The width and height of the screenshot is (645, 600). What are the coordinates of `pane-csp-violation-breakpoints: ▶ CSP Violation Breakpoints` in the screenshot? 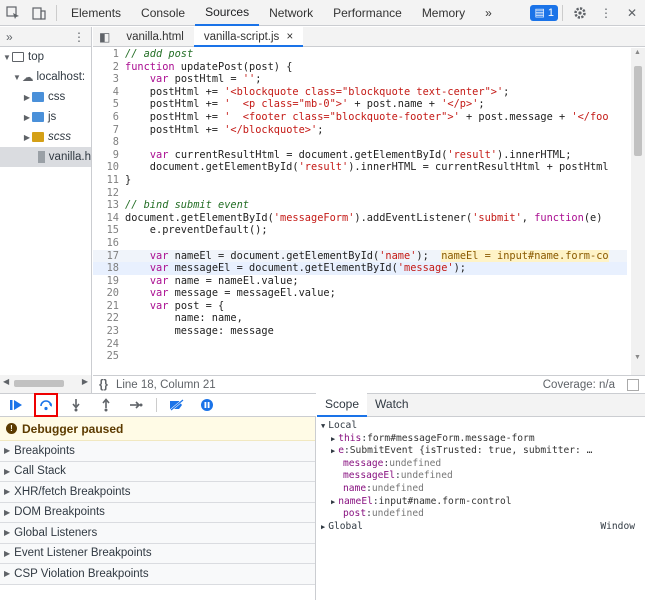 It's located at (157, 574).